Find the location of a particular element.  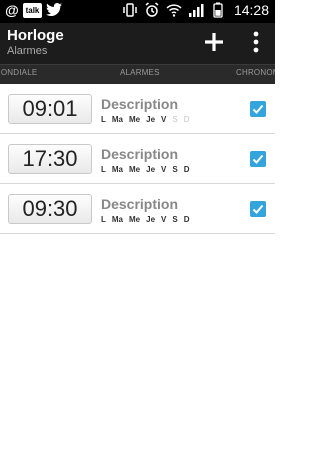

status-notifications: @ talk is located at coordinates (33, 10).